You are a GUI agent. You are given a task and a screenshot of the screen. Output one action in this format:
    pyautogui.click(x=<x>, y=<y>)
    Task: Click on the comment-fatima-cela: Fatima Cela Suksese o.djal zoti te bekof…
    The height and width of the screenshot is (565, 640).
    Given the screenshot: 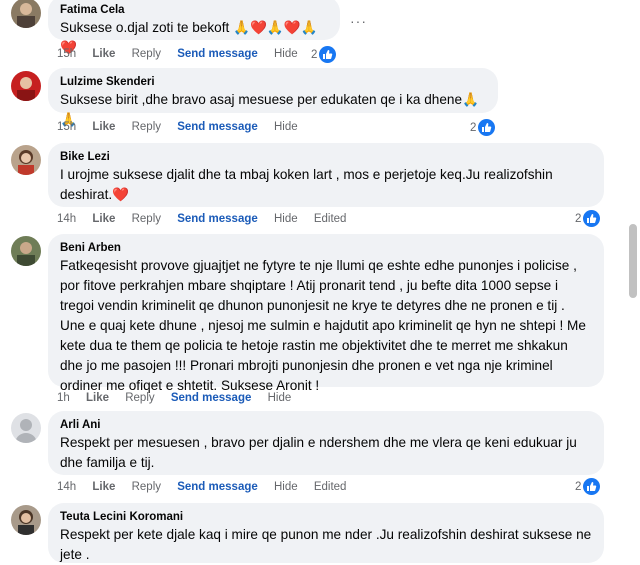 What is the action you would take?
    pyautogui.click(x=310, y=31)
    